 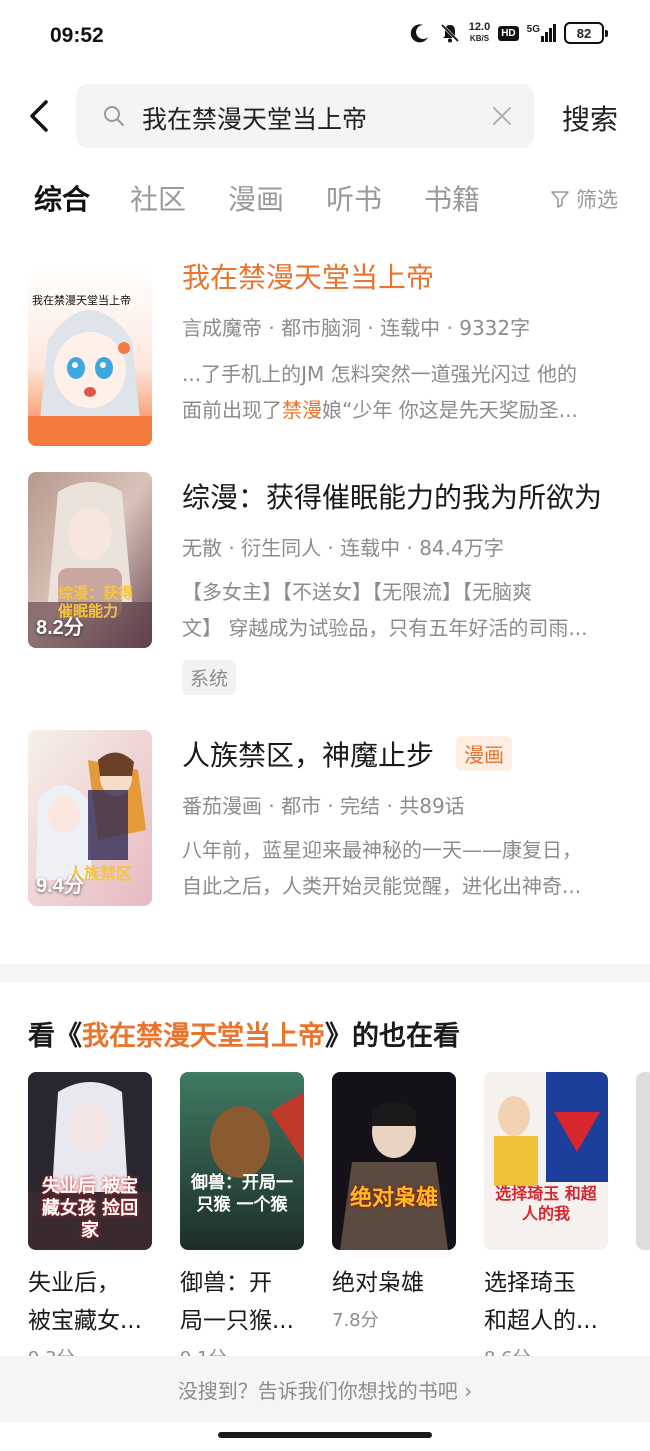 I want to click on search-icon, so click(x=114, y=116).